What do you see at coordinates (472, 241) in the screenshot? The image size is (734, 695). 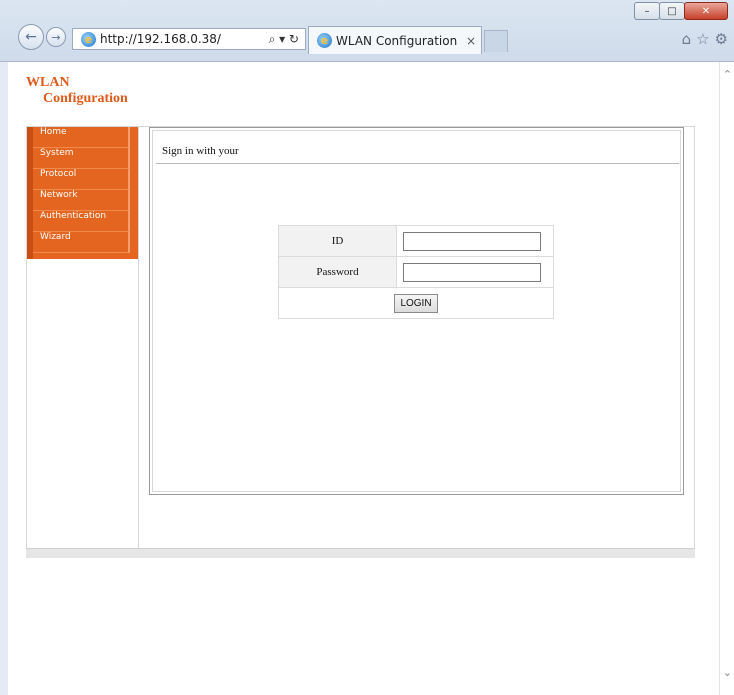 I see `id-input` at bounding box center [472, 241].